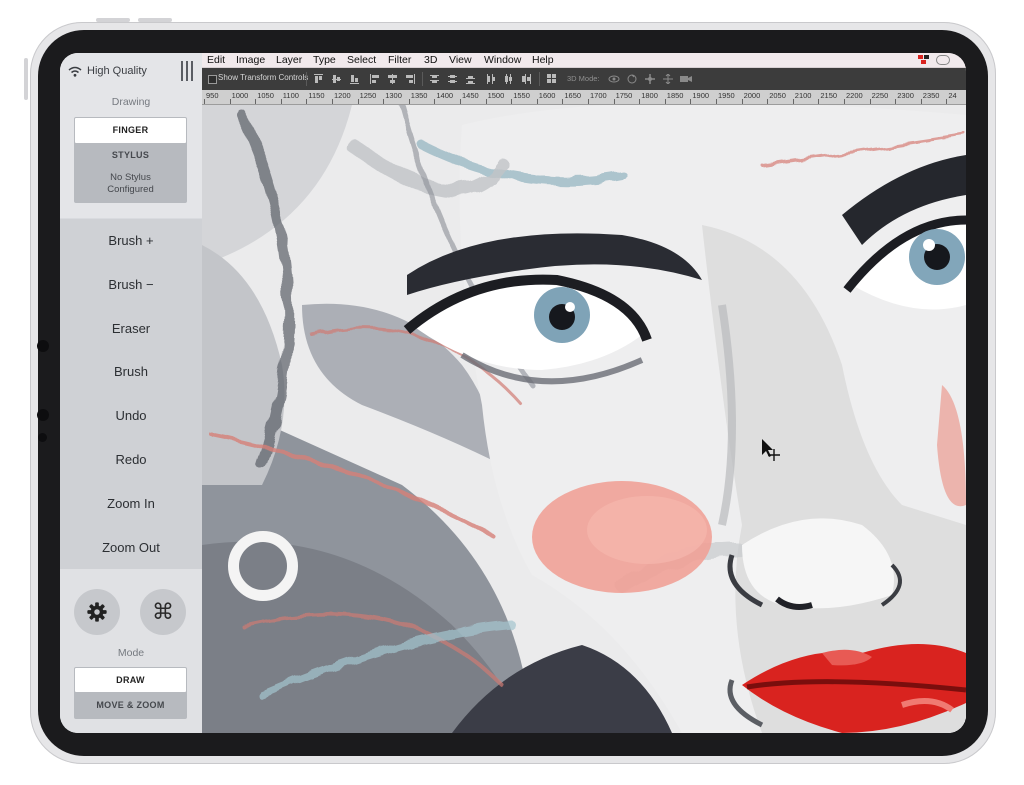 The width and height of the screenshot is (1024, 785). I want to click on draw-mode-button: DRAW, so click(130, 680).